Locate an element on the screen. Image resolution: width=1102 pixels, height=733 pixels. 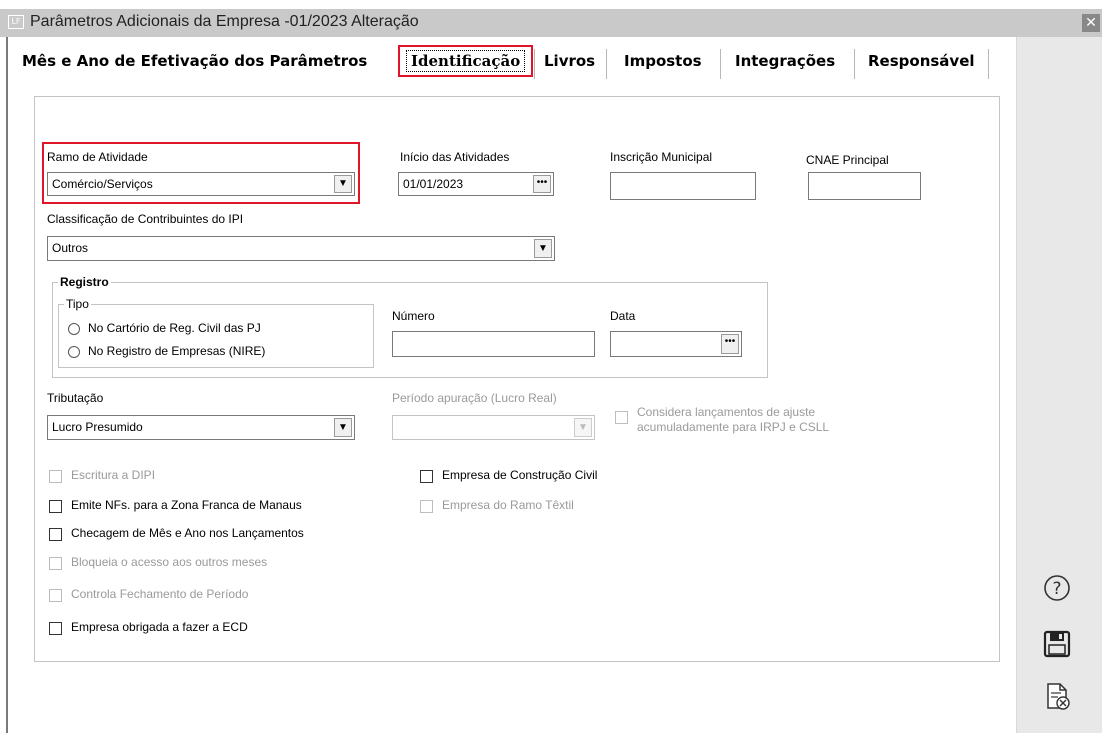
radio-cartorio-label: No Cartório de Reg. Civil das PJ is located at coordinates (174, 328).